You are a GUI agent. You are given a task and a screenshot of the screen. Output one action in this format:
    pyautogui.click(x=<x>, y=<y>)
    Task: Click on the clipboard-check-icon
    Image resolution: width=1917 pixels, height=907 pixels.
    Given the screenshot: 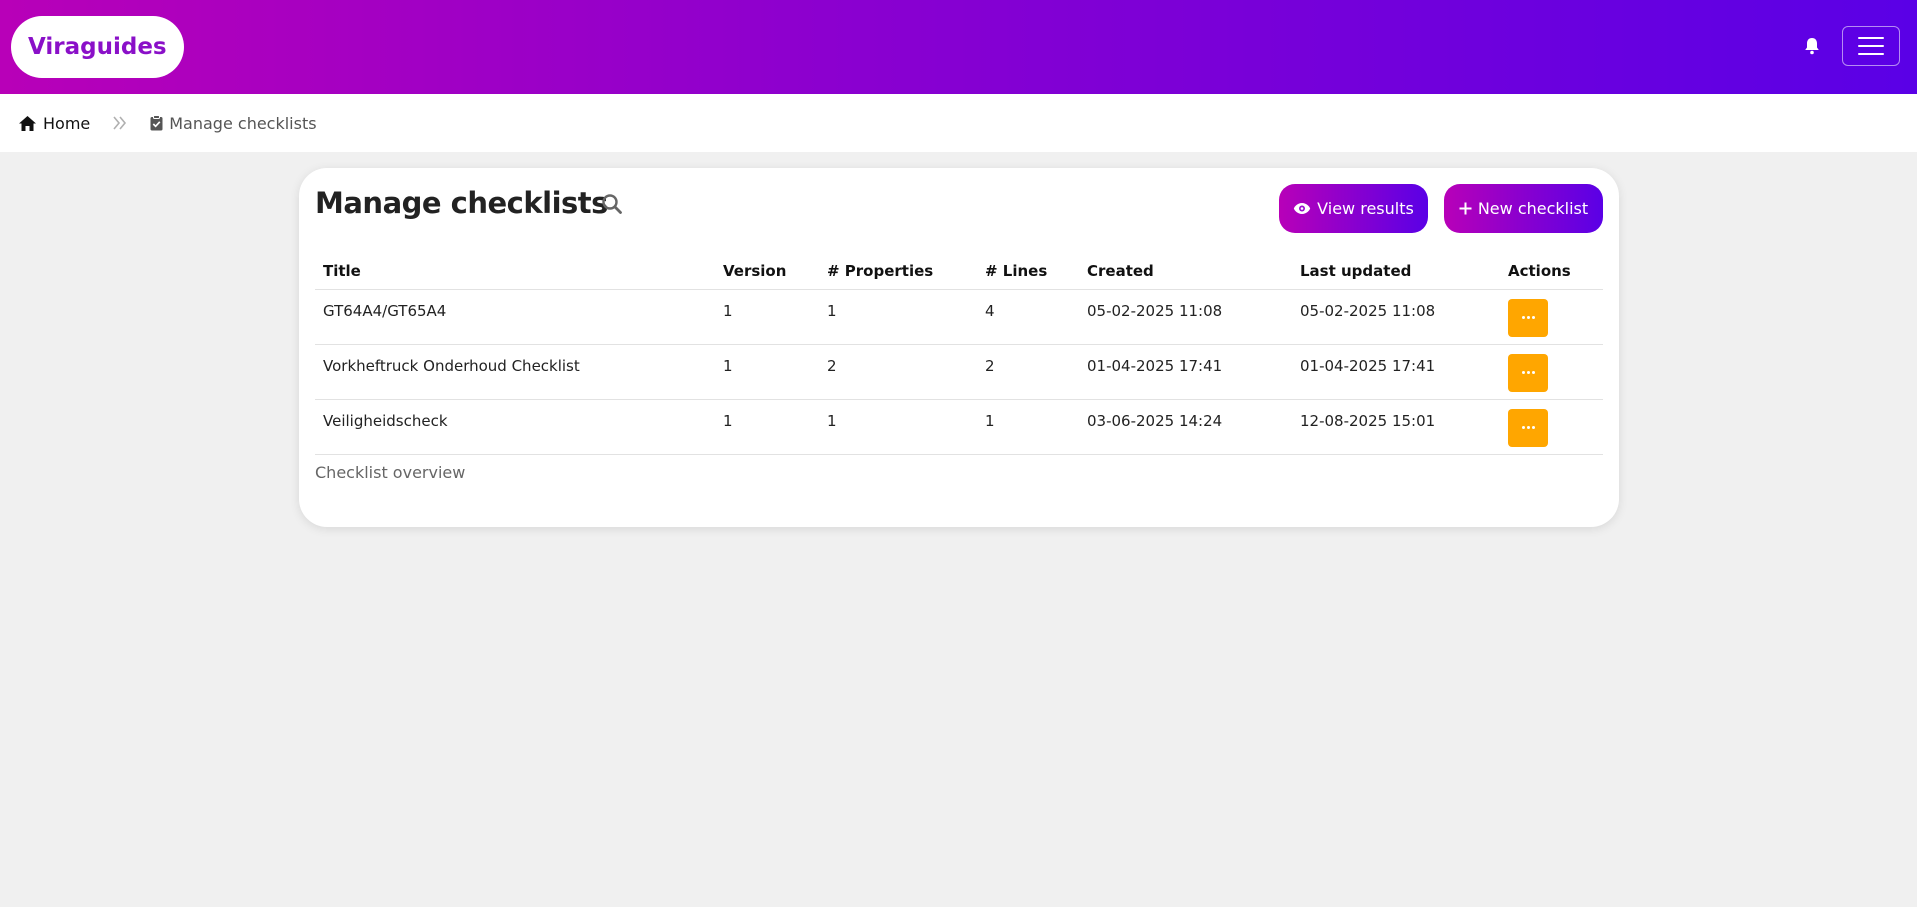 What is the action you would take?
    pyautogui.click(x=156, y=123)
    